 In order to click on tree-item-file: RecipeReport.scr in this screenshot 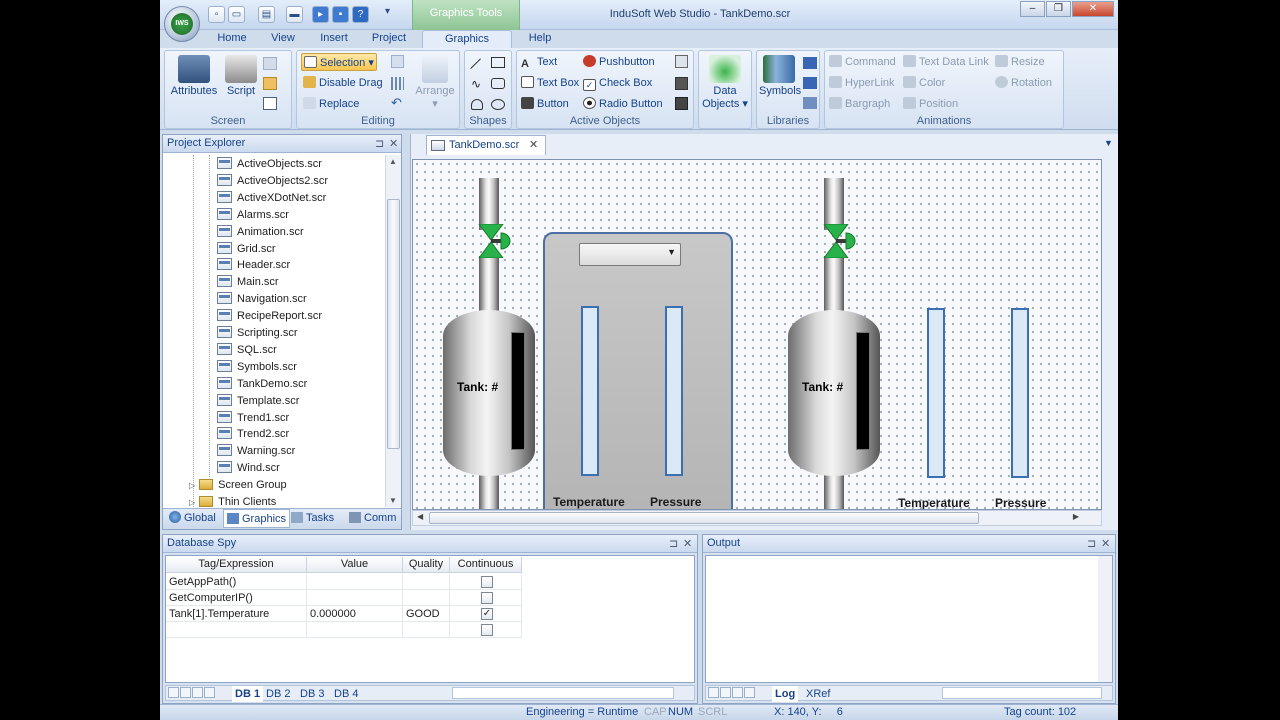, I will do `click(269, 316)`.